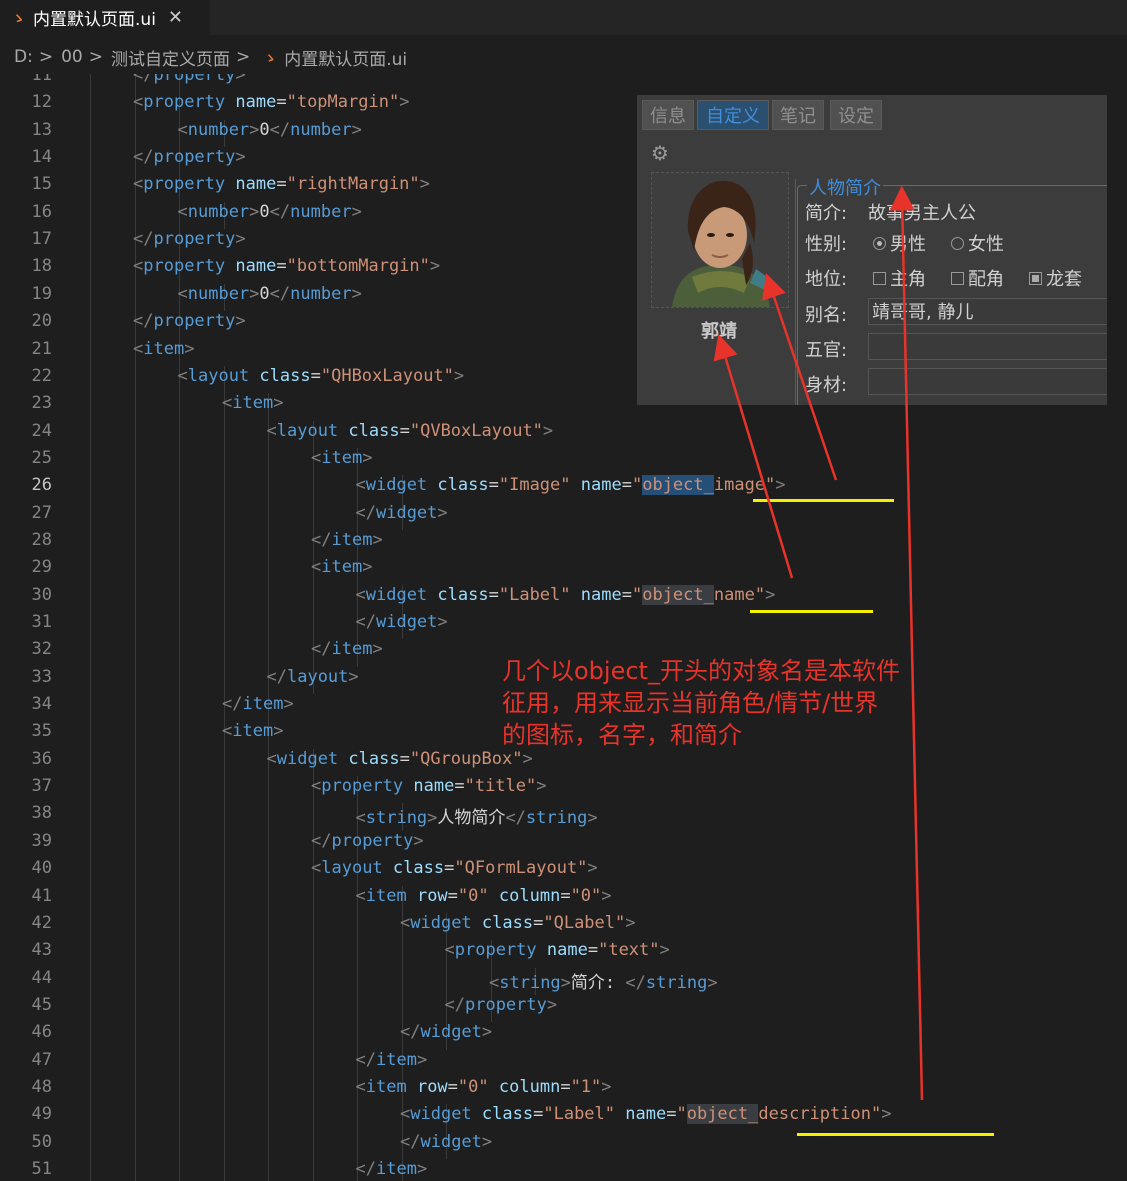  What do you see at coordinates (753, 456) in the screenshot?
I see `arrow-to-name` at bounding box center [753, 456].